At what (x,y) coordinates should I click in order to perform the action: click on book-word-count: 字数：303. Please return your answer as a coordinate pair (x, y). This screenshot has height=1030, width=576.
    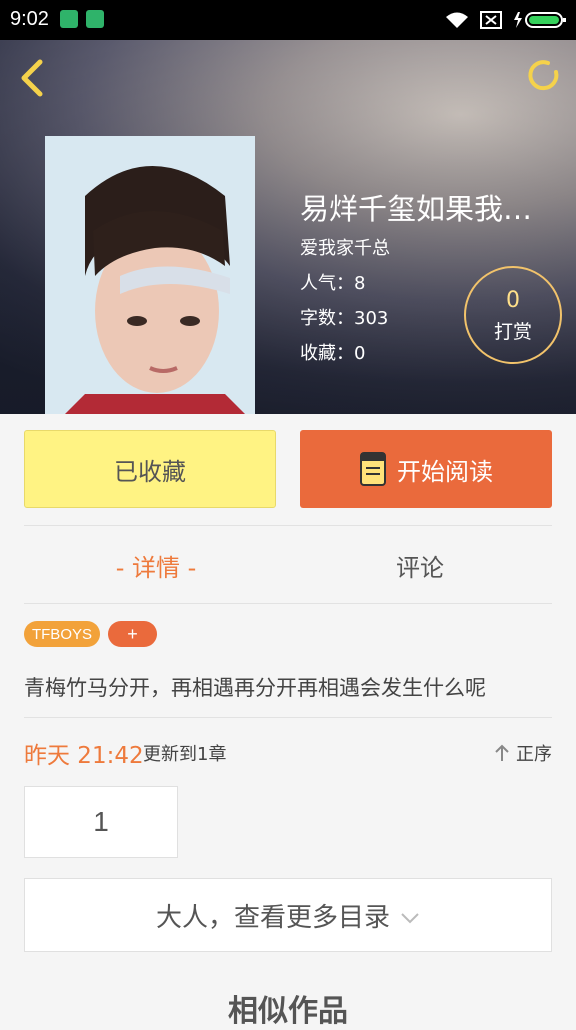
    Looking at the image, I should click on (344, 318).